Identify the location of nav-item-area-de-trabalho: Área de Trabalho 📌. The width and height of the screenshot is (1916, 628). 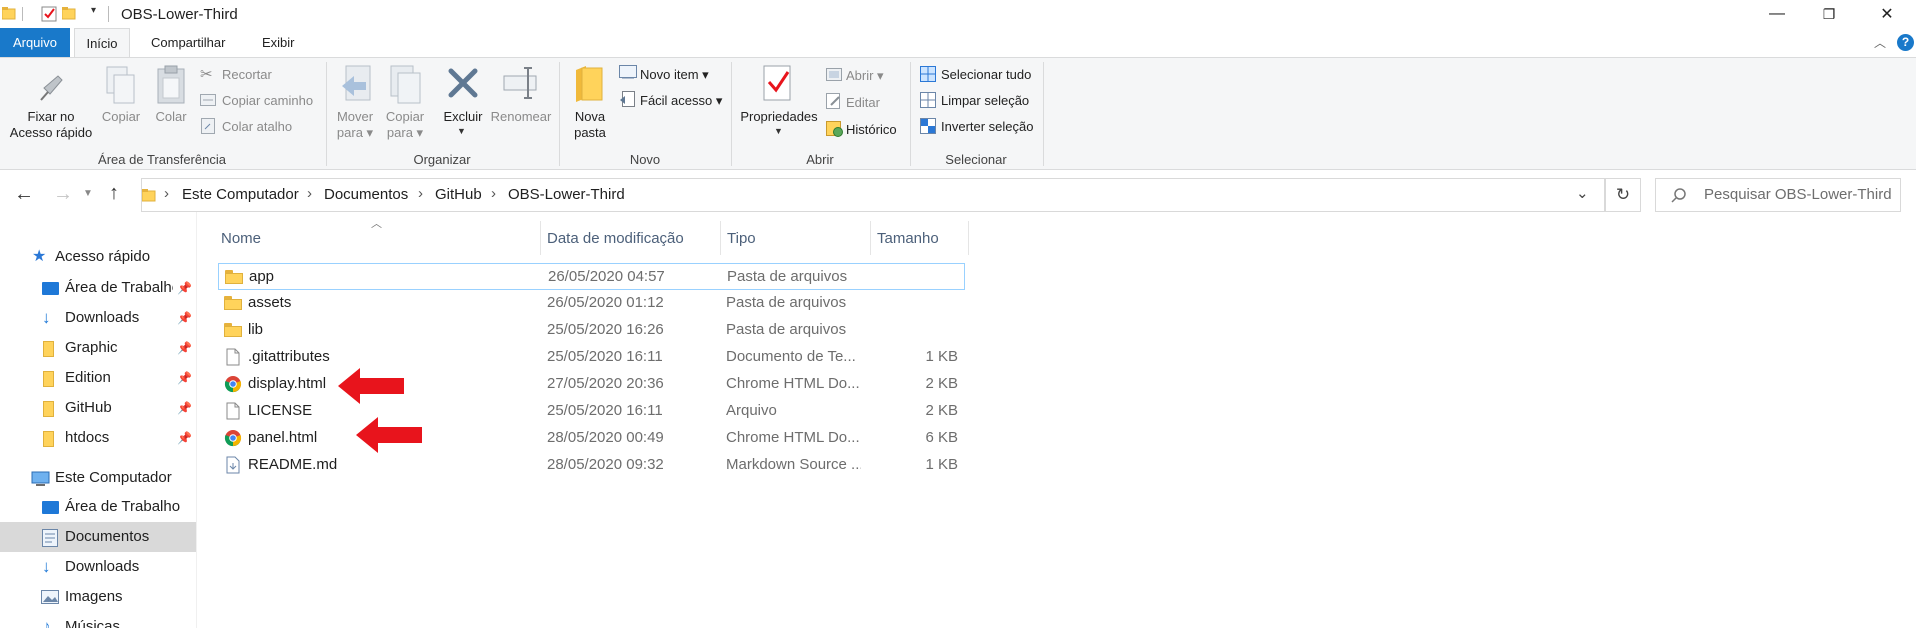
(117, 288).